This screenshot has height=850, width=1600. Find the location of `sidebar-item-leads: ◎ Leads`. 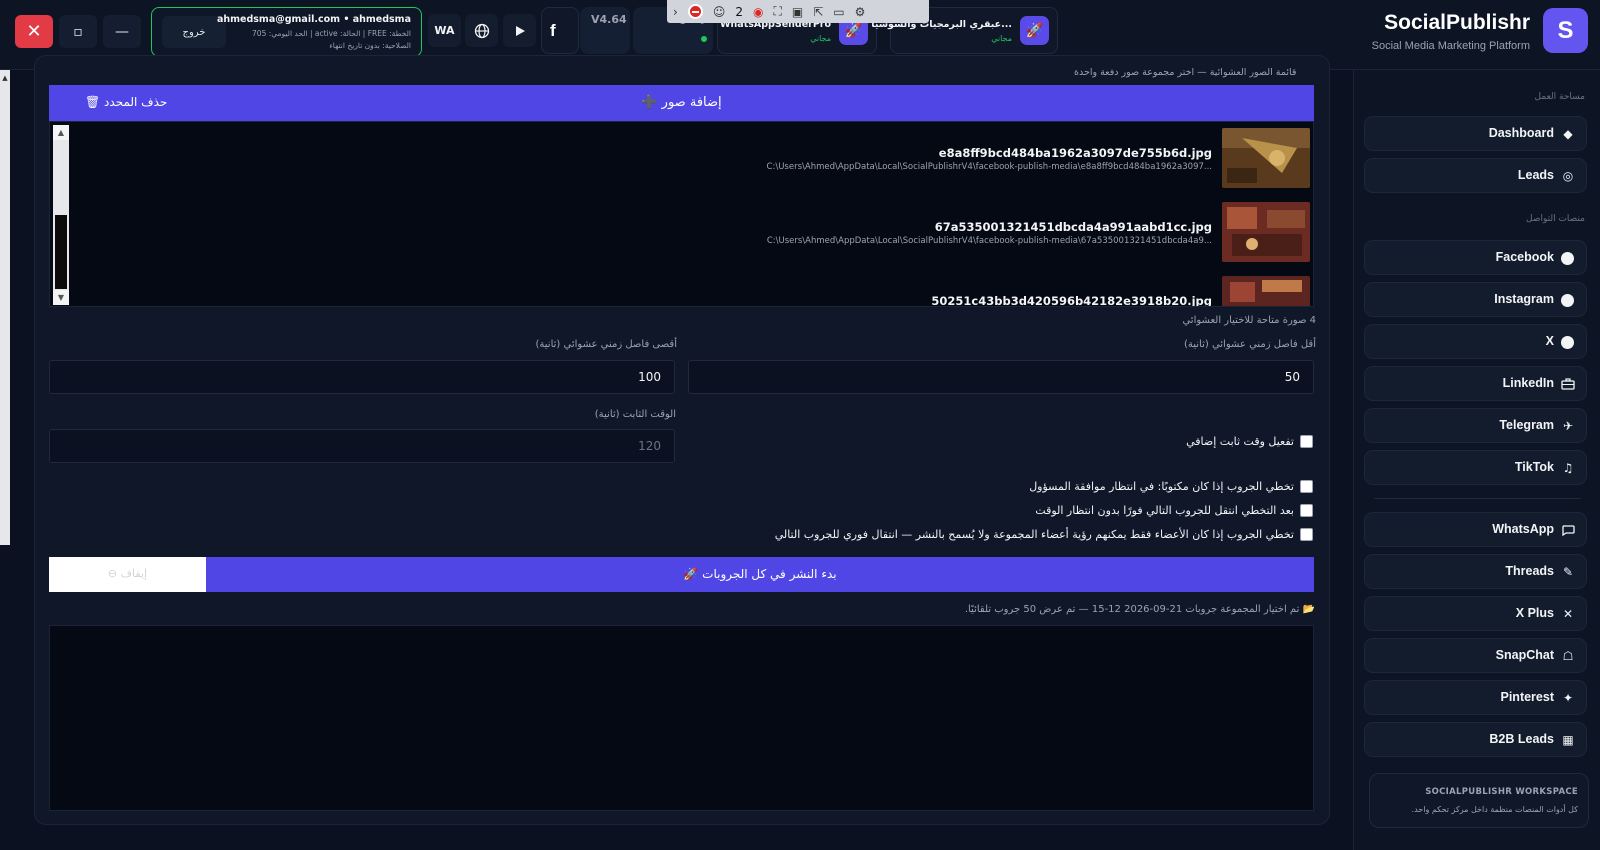

sidebar-item-leads: ◎ Leads is located at coordinates (1475, 175).